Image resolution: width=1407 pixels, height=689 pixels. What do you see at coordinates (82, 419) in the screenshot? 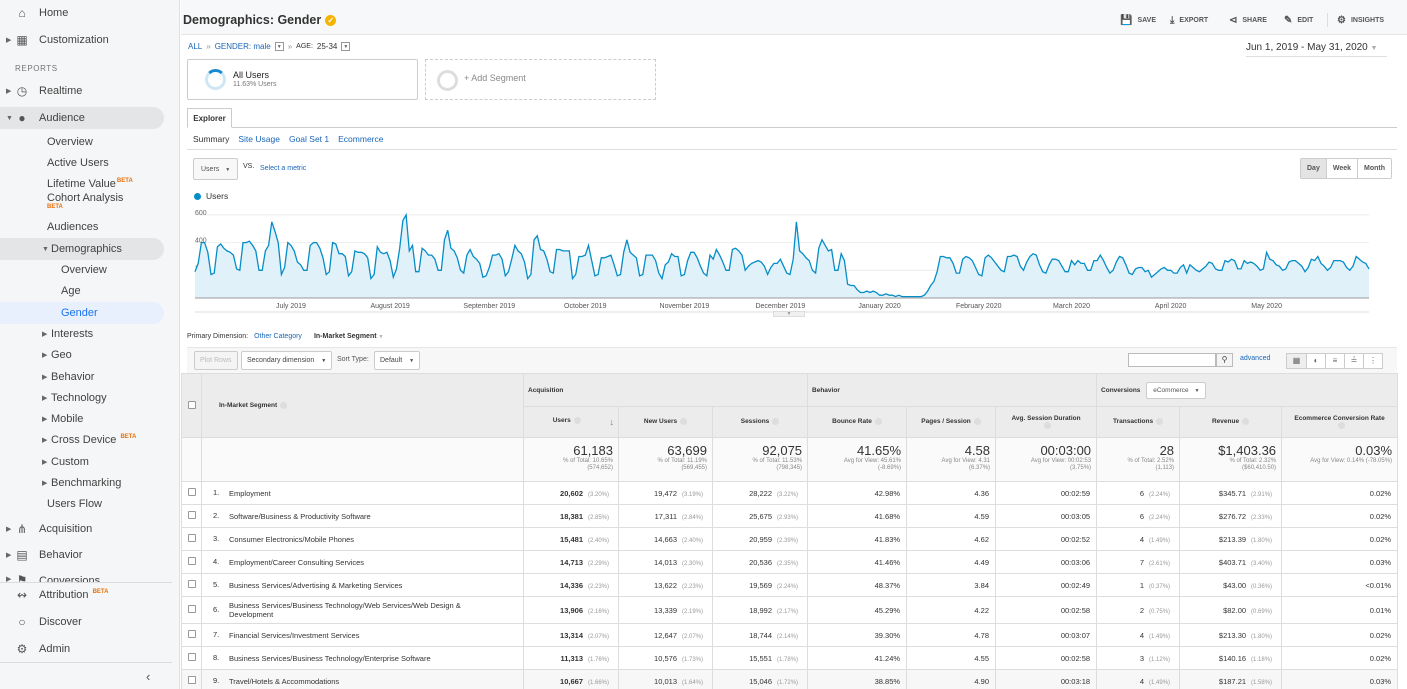
I see `sidebar-item-mobile: ▶ Mobile` at bounding box center [82, 419].